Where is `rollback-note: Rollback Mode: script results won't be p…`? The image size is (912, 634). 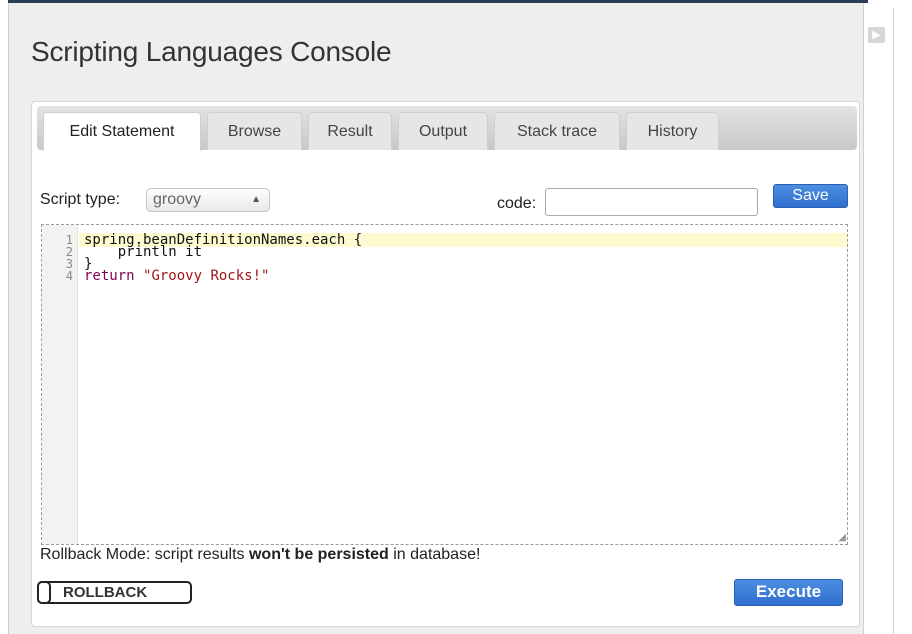
rollback-note: Rollback Mode: script results won't be p… is located at coordinates (260, 555).